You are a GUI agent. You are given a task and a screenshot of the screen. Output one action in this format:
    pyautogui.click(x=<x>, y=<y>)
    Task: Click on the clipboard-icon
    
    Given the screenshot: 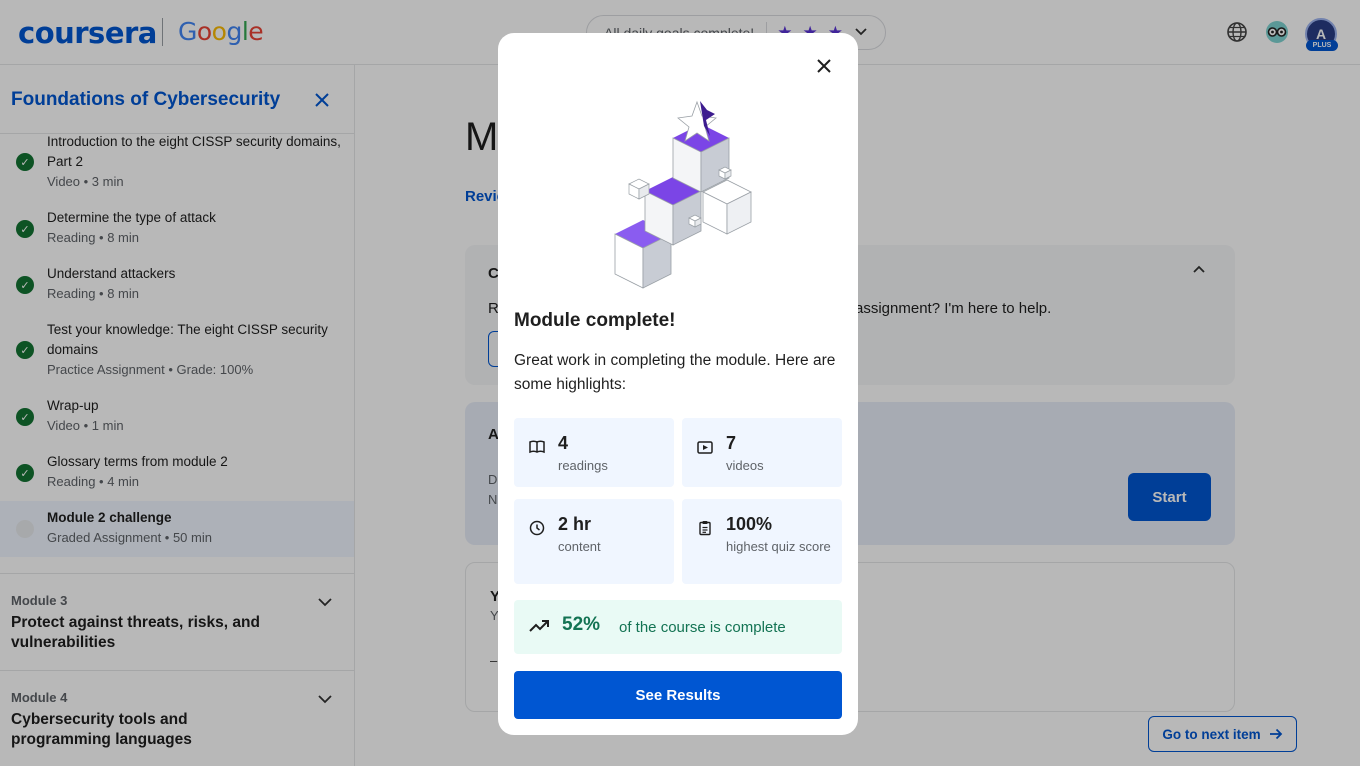 What is the action you would take?
    pyautogui.click(x=705, y=528)
    